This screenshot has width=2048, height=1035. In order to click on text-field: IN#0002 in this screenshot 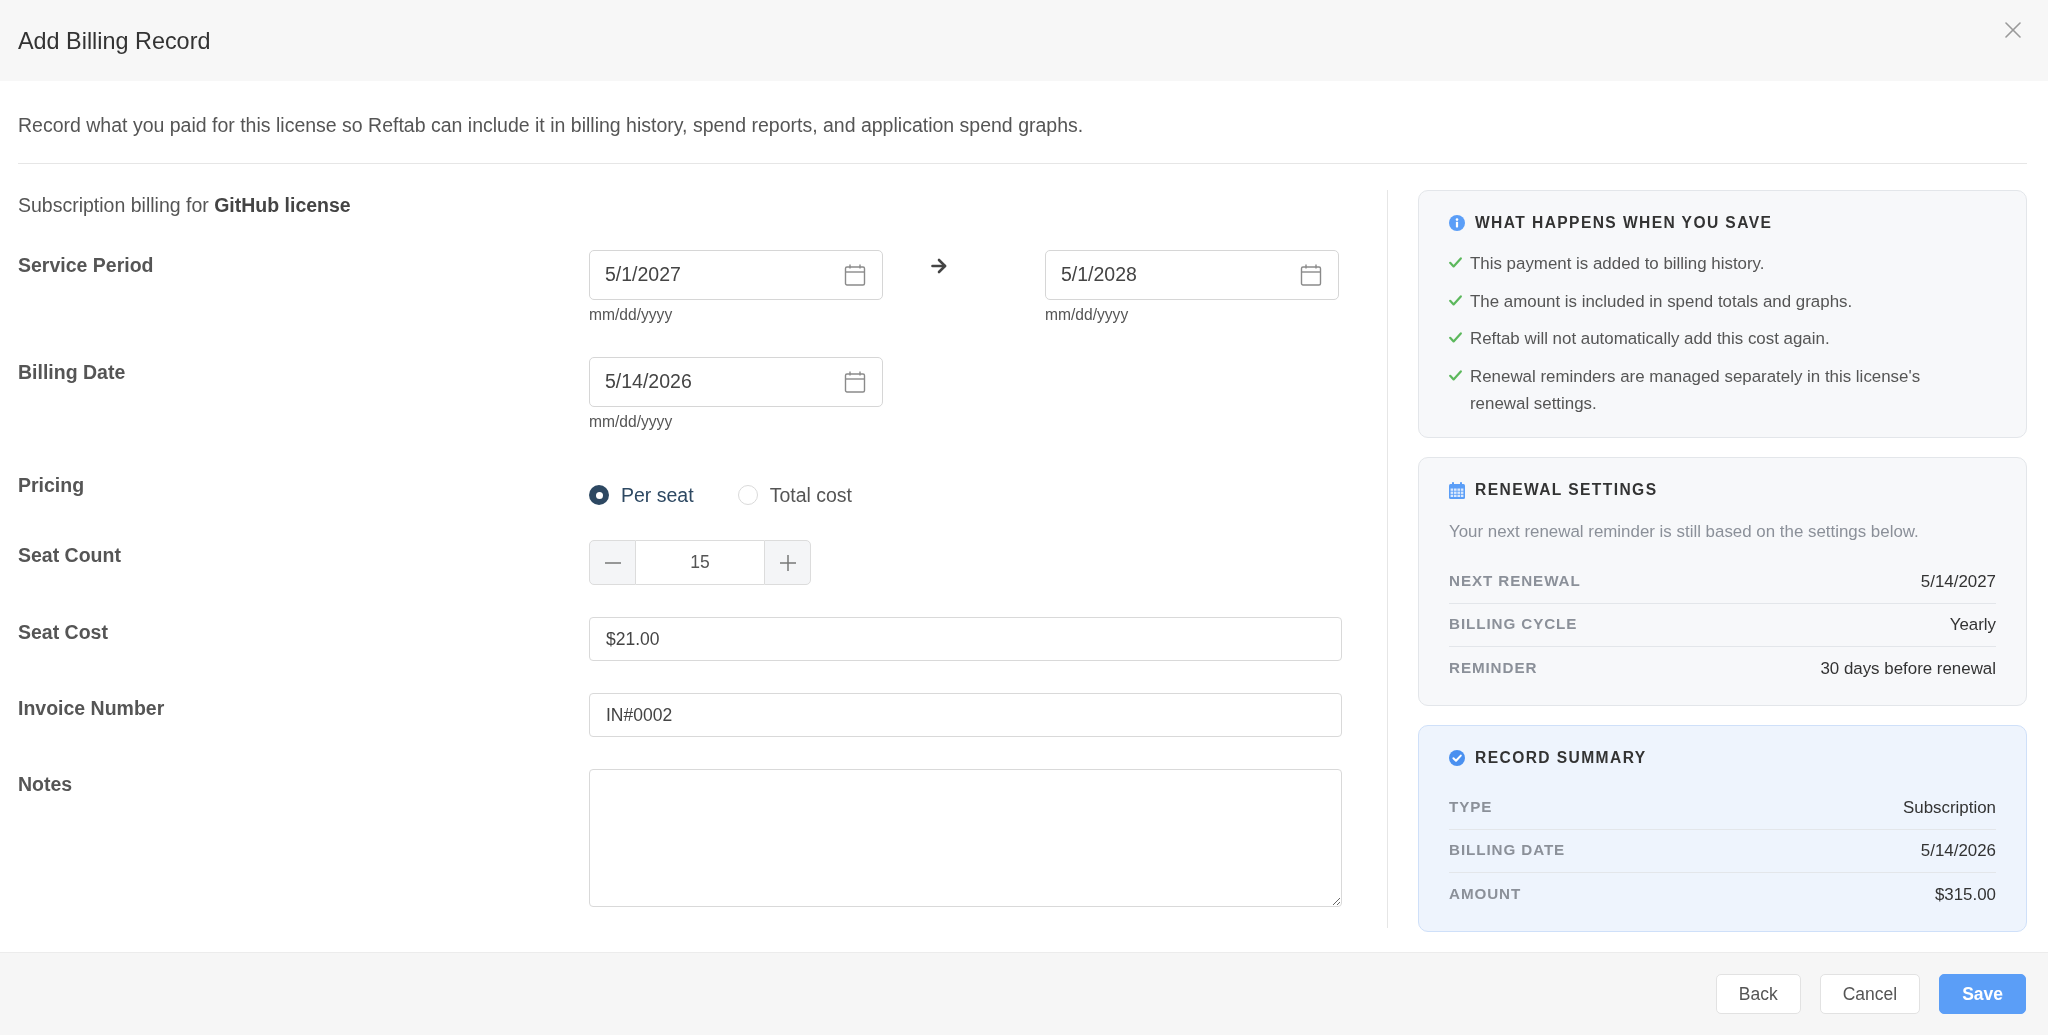, I will do `click(965, 715)`.